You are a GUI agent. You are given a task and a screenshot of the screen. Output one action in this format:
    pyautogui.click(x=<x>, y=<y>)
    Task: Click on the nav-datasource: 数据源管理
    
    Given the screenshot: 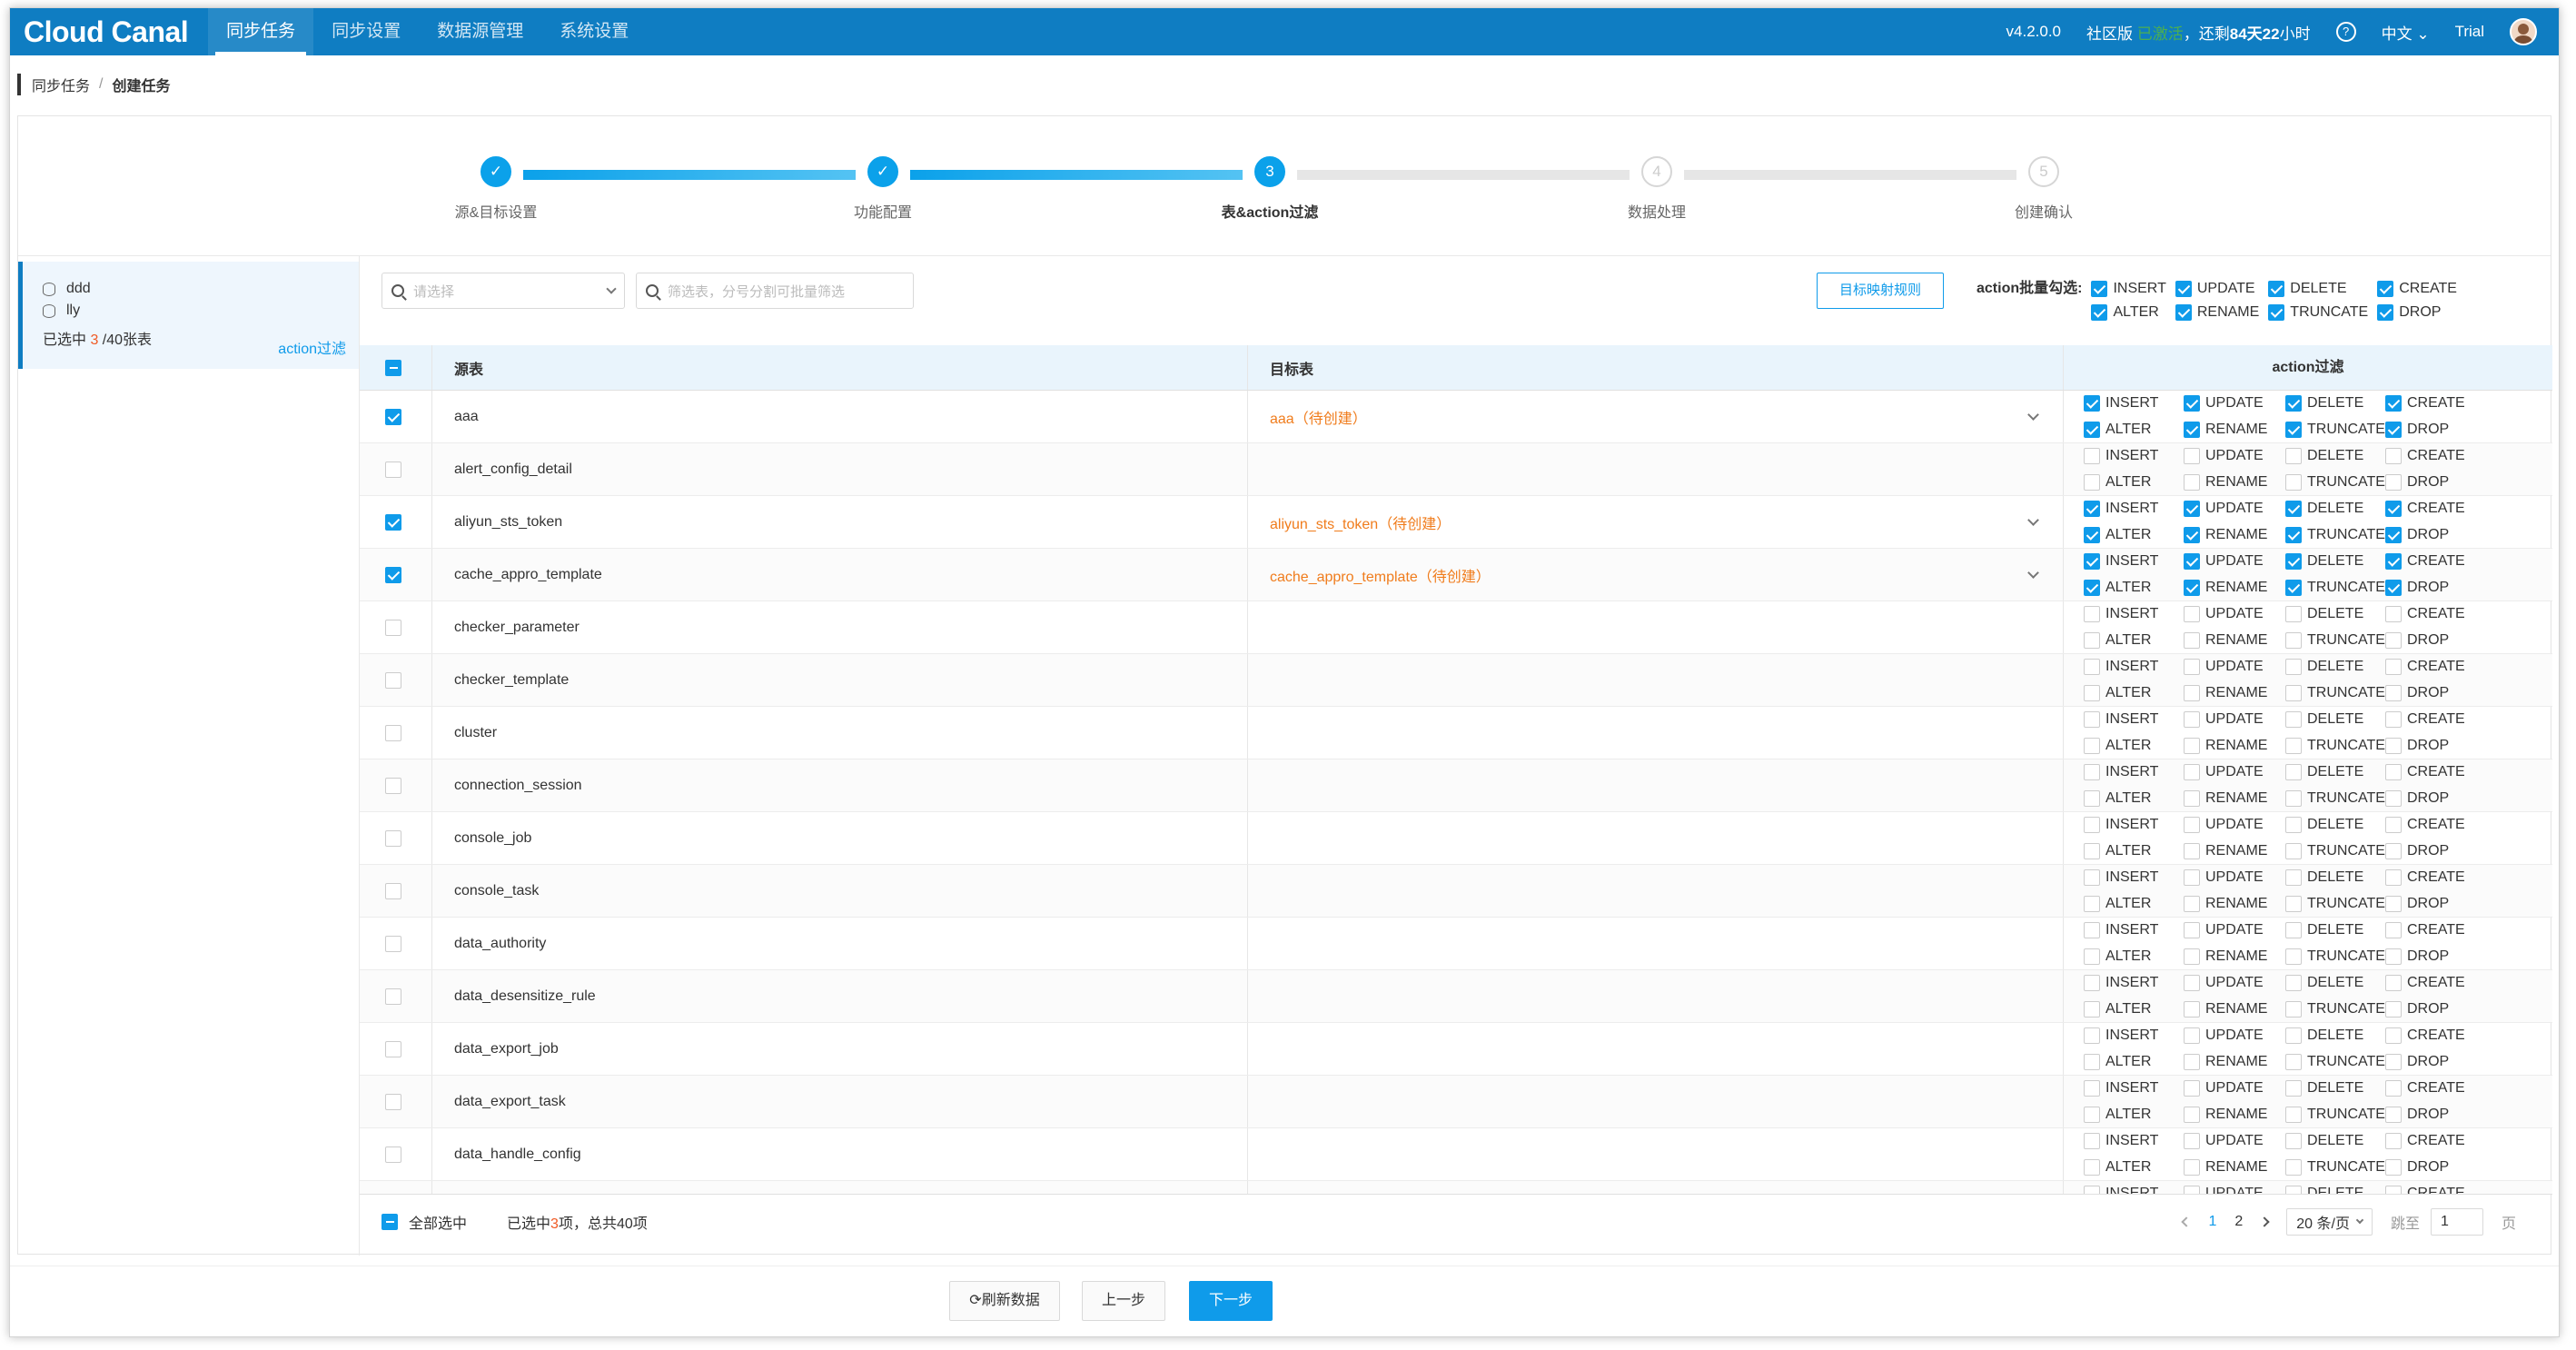 What is the action you would take?
    pyautogui.click(x=480, y=31)
    